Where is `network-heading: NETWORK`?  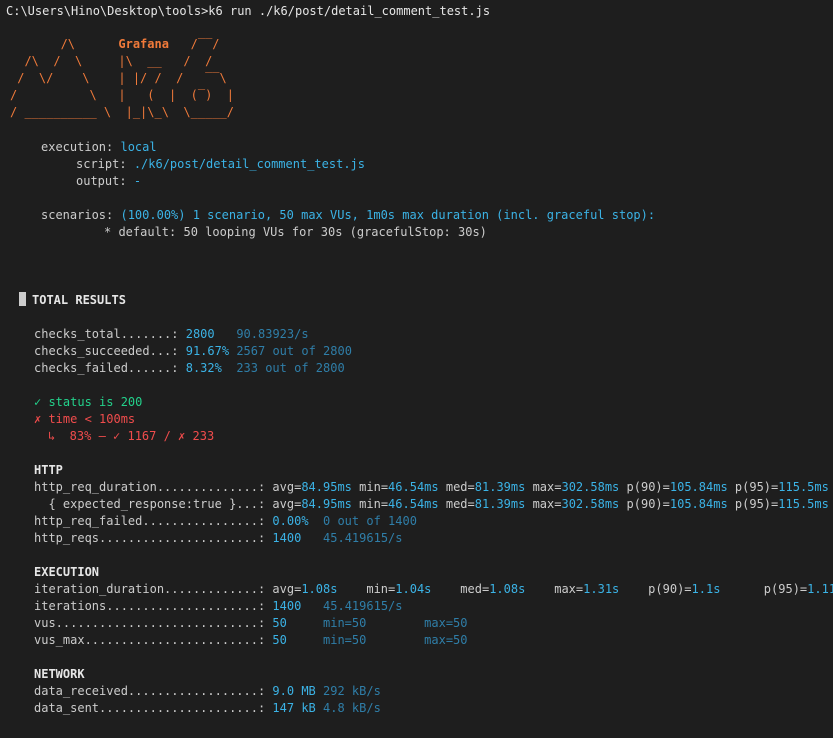 network-heading: NETWORK is located at coordinates (59, 674).